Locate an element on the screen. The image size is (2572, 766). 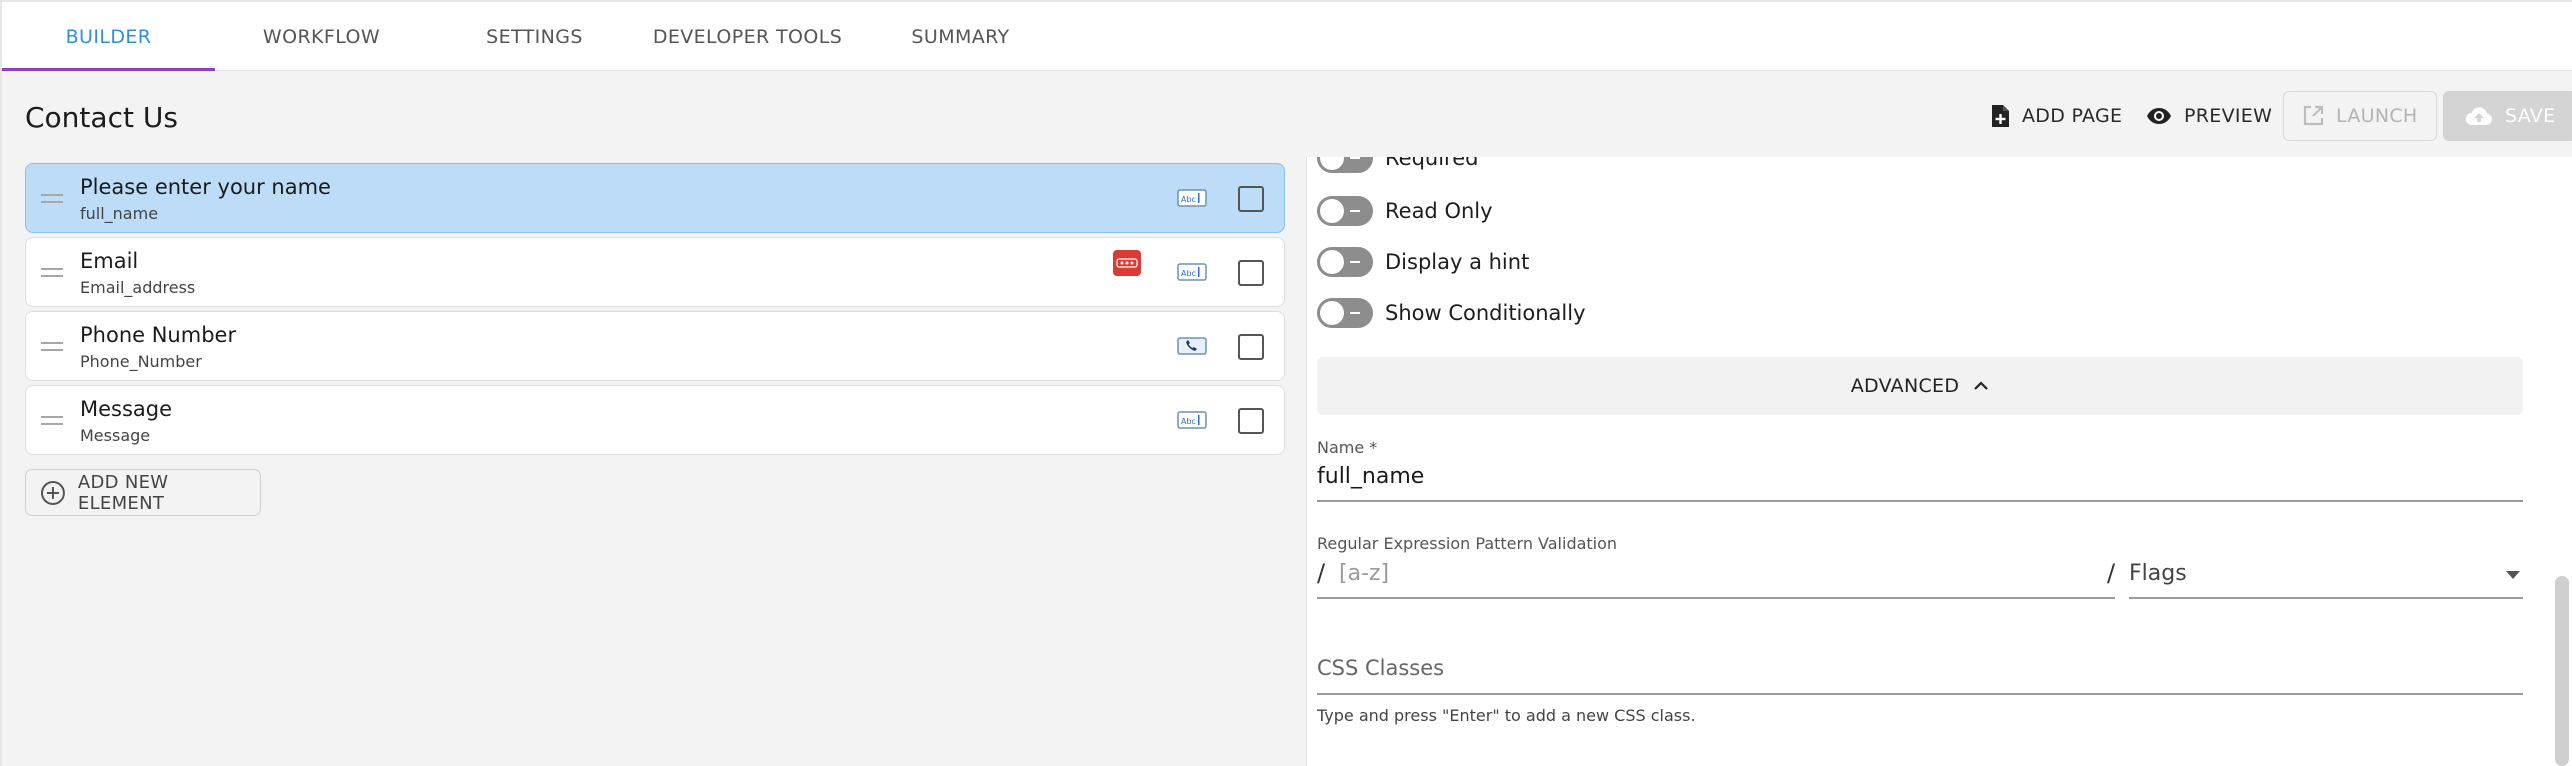
element-label: Please enter your name is located at coordinates (205, 187).